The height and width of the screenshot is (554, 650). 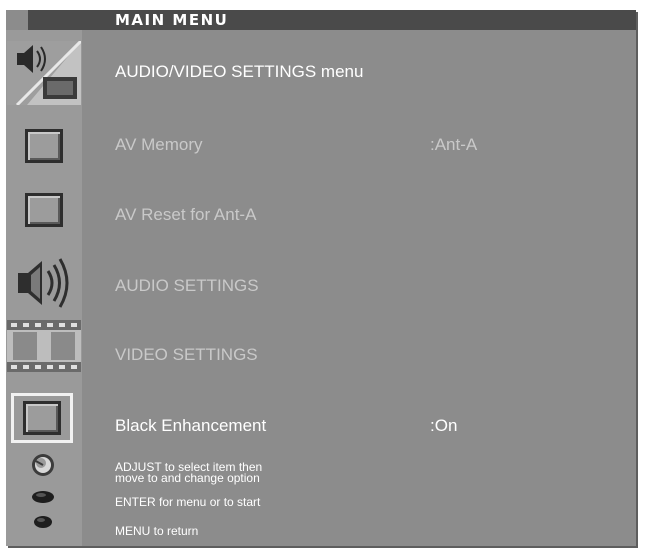 What do you see at coordinates (443, 426) in the screenshot?
I see `black-enhancement-value: :On` at bounding box center [443, 426].